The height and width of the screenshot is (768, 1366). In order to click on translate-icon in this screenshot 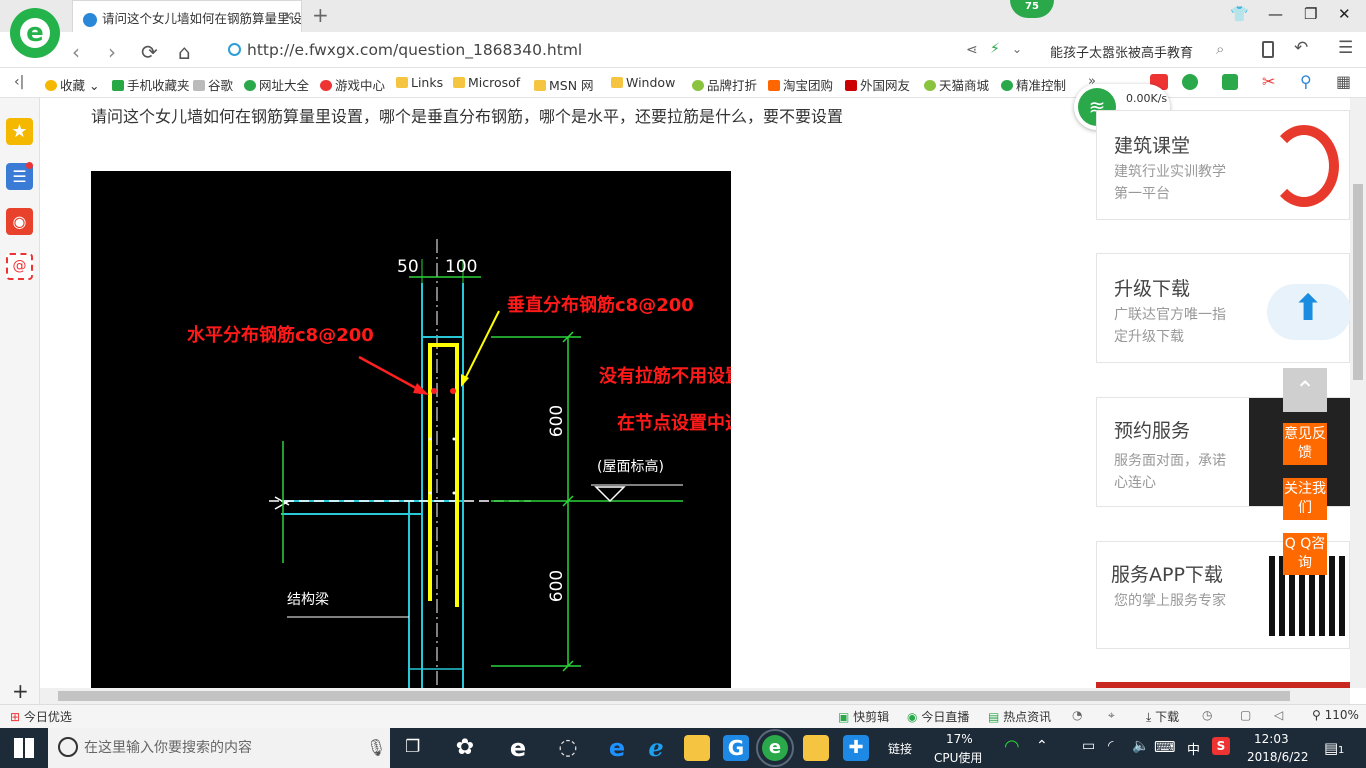, I will do `click(1230, 82)`.